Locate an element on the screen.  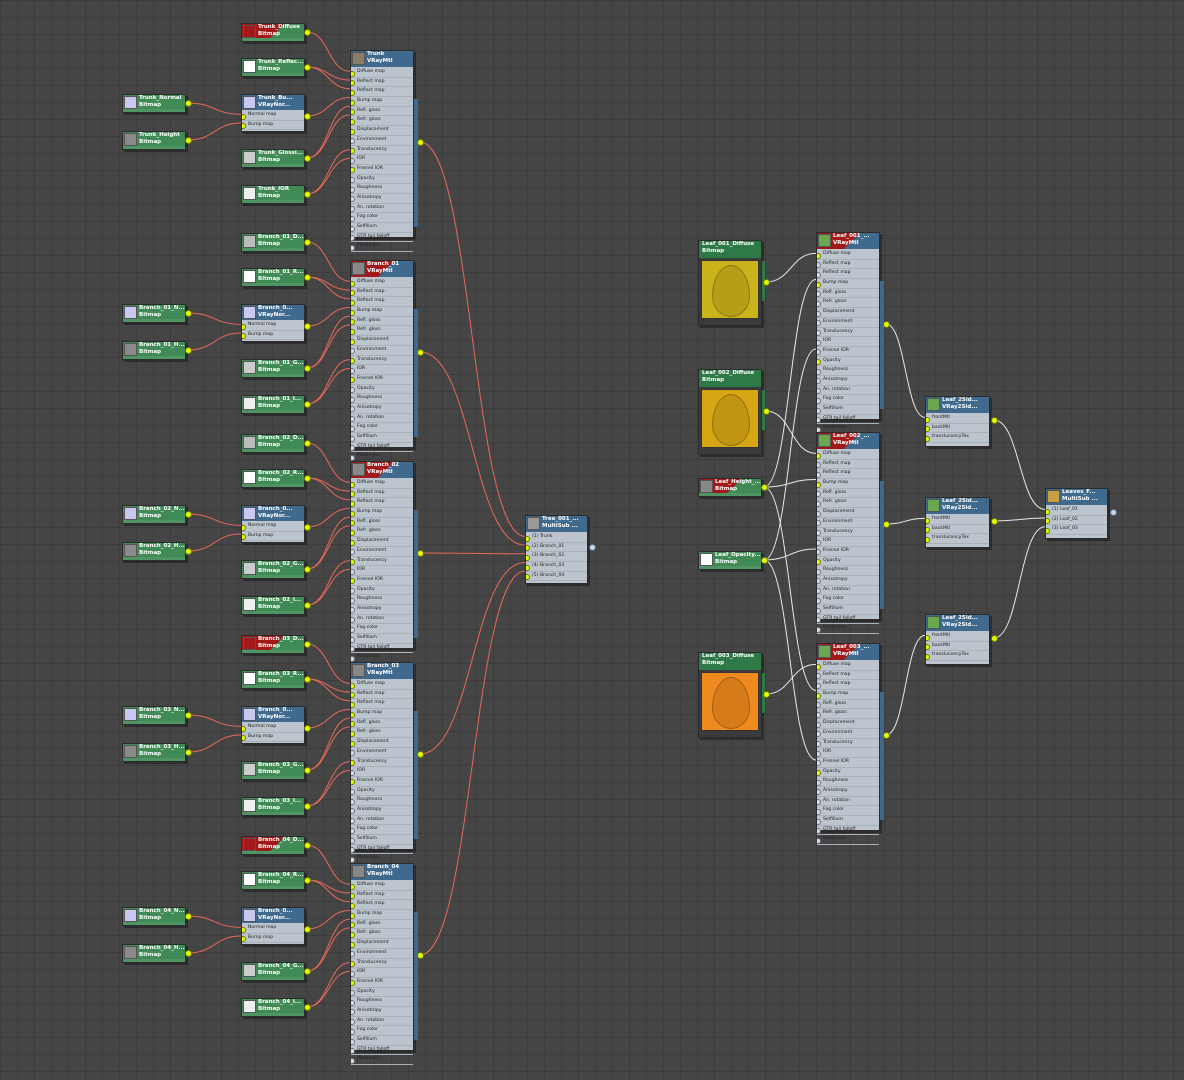
bitmap-node: Branch_01_N... Bitmap is located at coordinates (154, 313).